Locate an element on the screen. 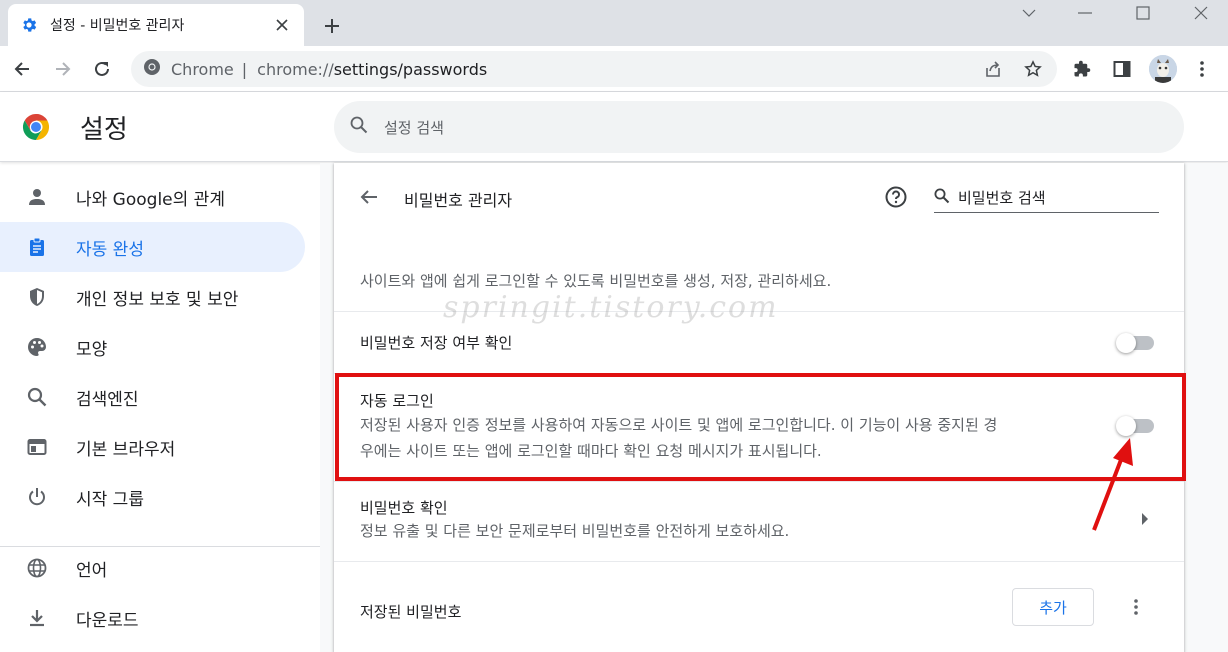 This screenshot has height=652, width=1228. password-search-placeholder: 비밀번호 검색 is located at coordinates (1002, 198).